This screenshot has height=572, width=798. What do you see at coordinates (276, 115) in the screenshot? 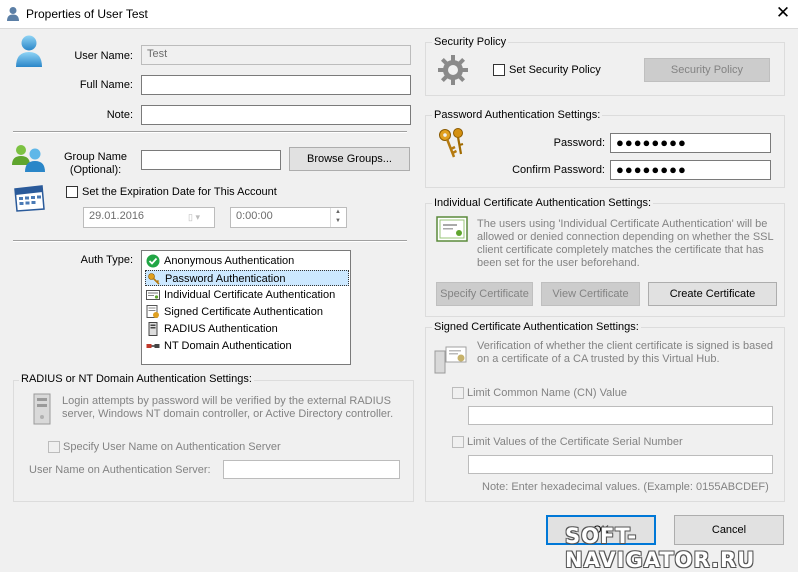
I see `note-field` at bounding box center [276, 115].